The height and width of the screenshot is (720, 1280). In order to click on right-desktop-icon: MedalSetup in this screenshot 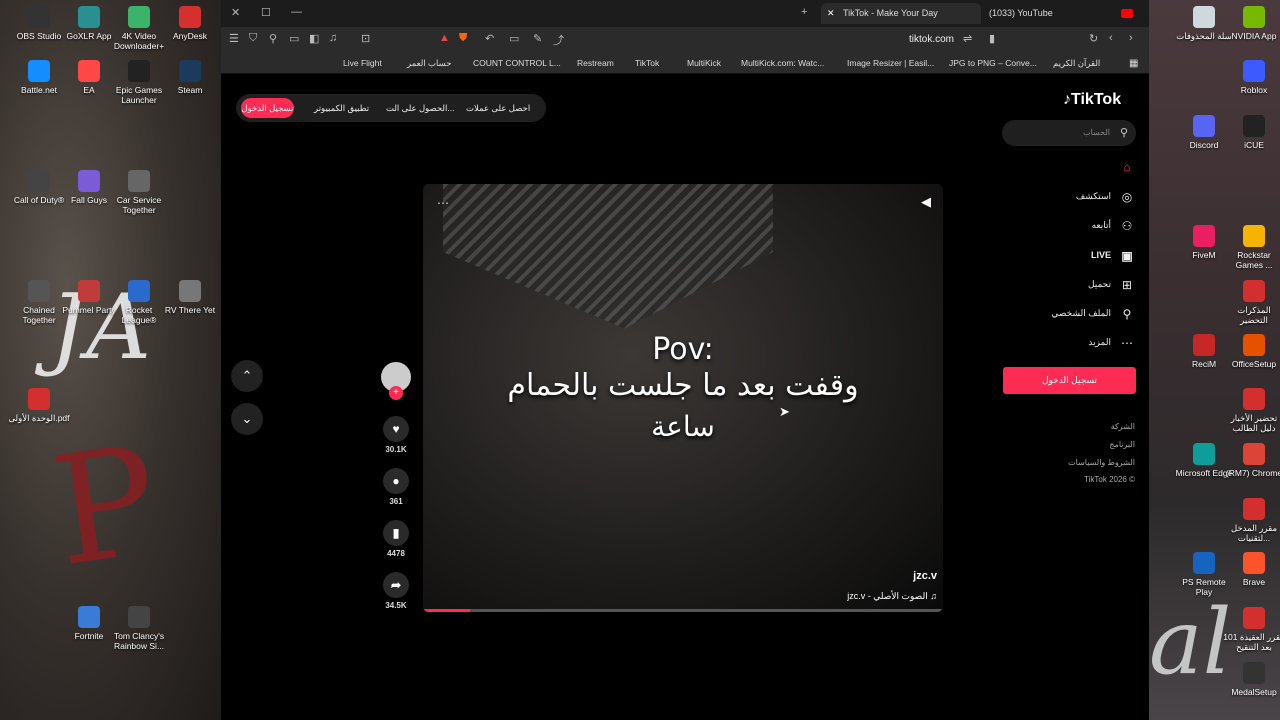, I will do `click(1251, 679)`.